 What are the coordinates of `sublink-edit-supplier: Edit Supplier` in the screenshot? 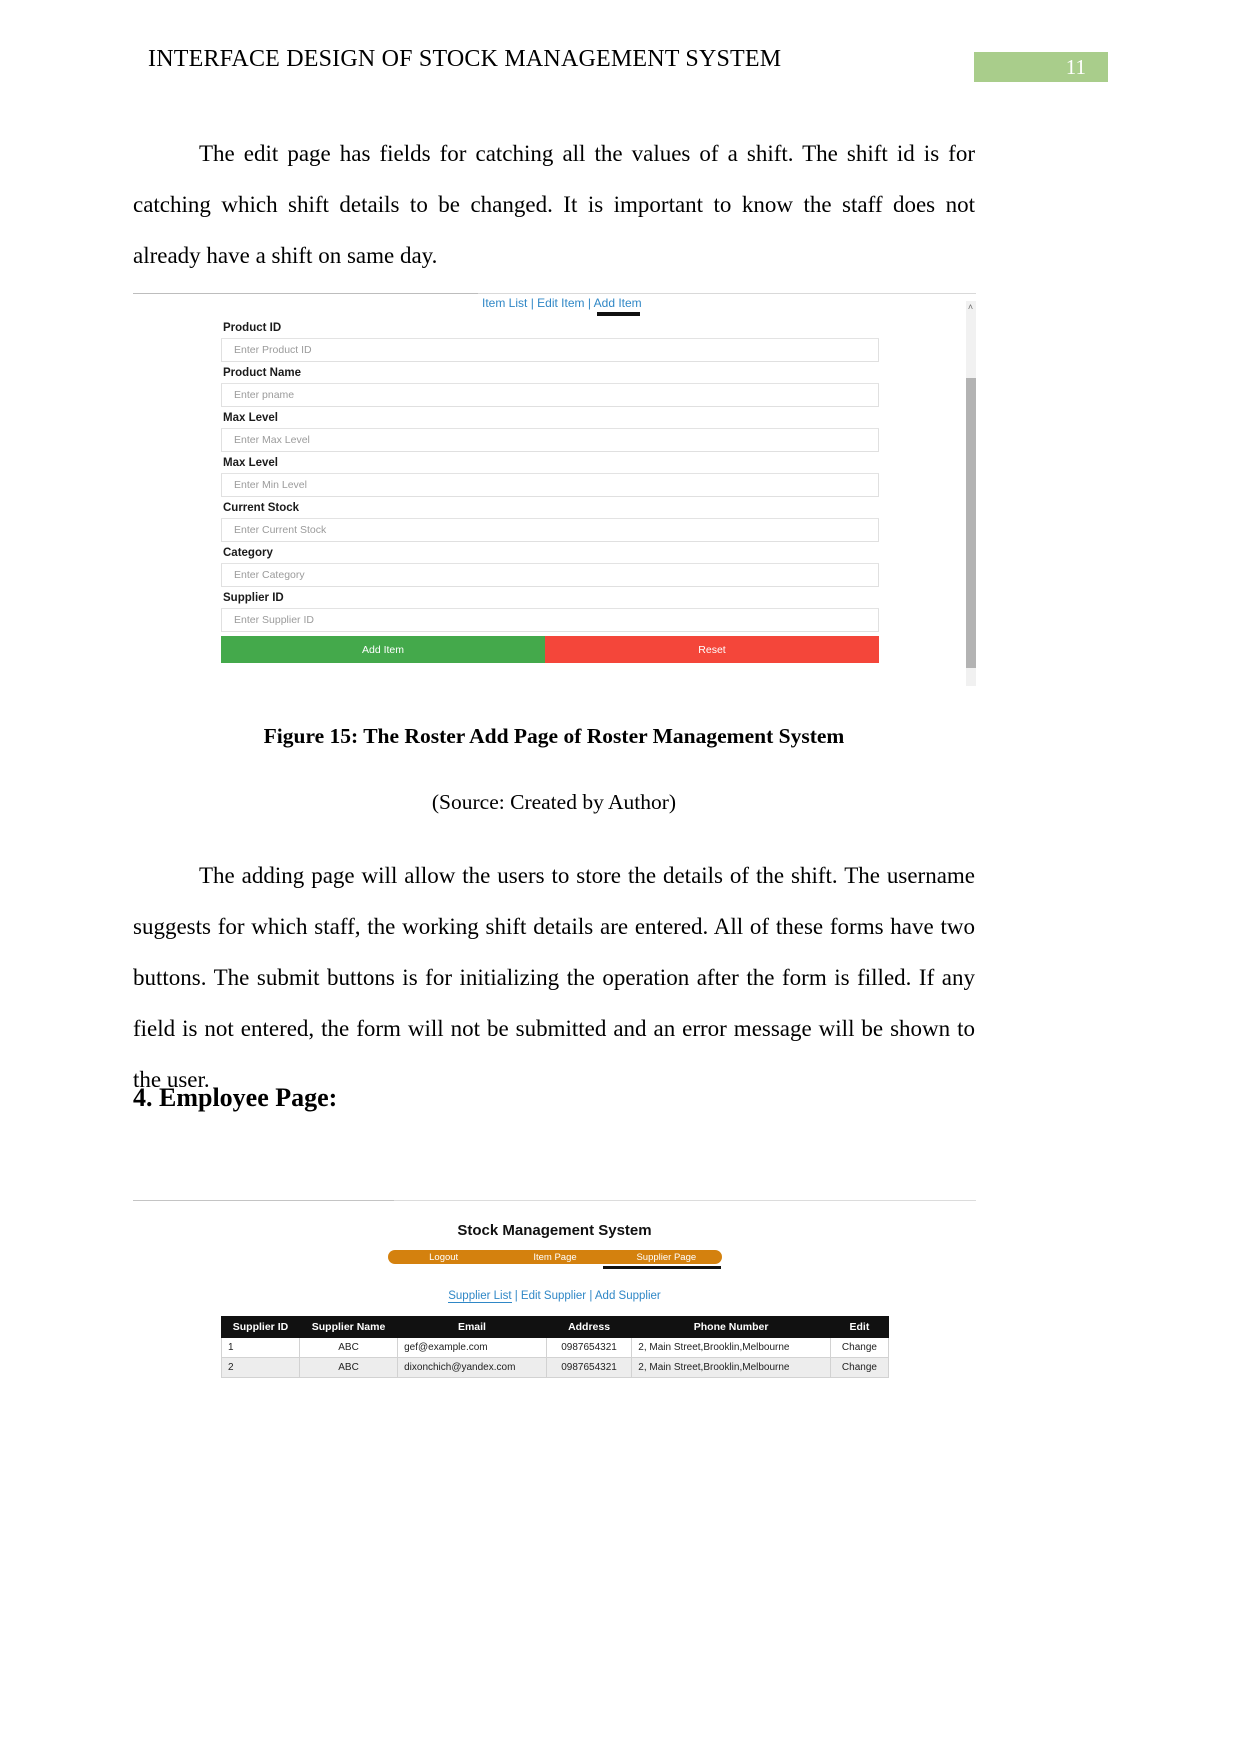 It's located at (553, 1296).